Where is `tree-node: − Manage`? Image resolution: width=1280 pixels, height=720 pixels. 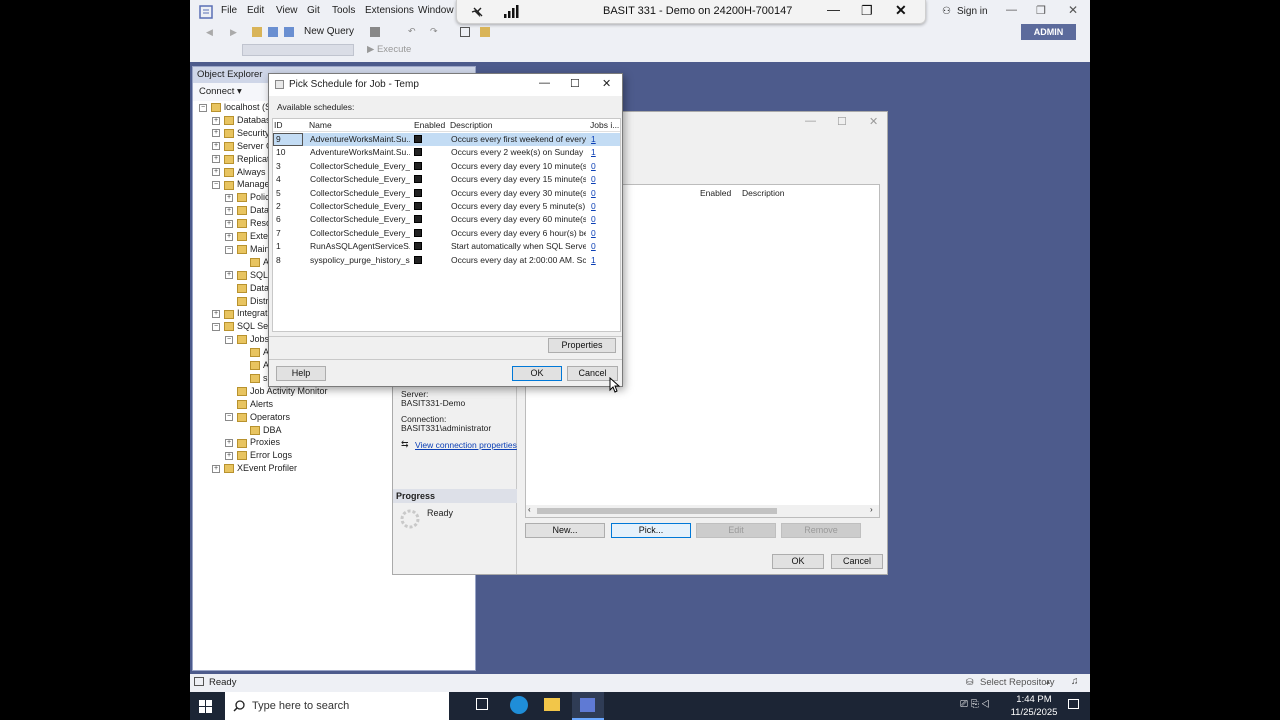
tree-node: − Manage is located at coordinates (241, 185).